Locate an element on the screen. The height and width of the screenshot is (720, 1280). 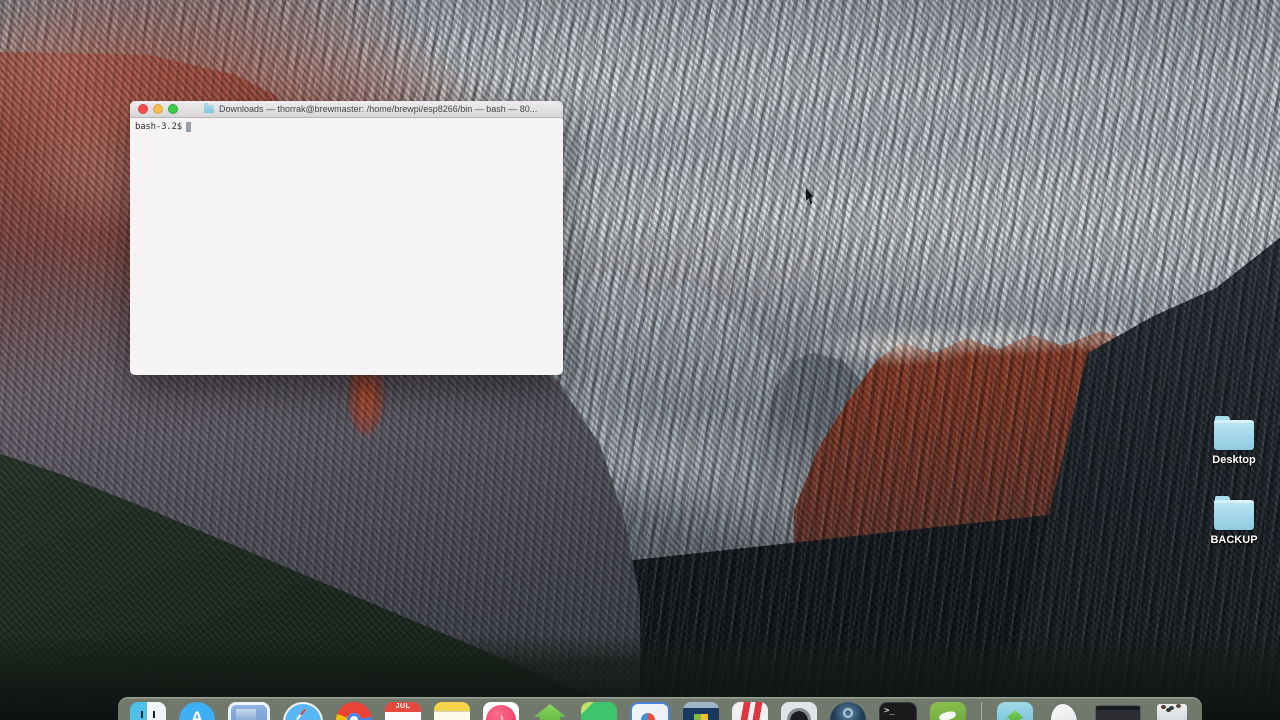
dock-icon-parallels is located at coordinates (750, 711).